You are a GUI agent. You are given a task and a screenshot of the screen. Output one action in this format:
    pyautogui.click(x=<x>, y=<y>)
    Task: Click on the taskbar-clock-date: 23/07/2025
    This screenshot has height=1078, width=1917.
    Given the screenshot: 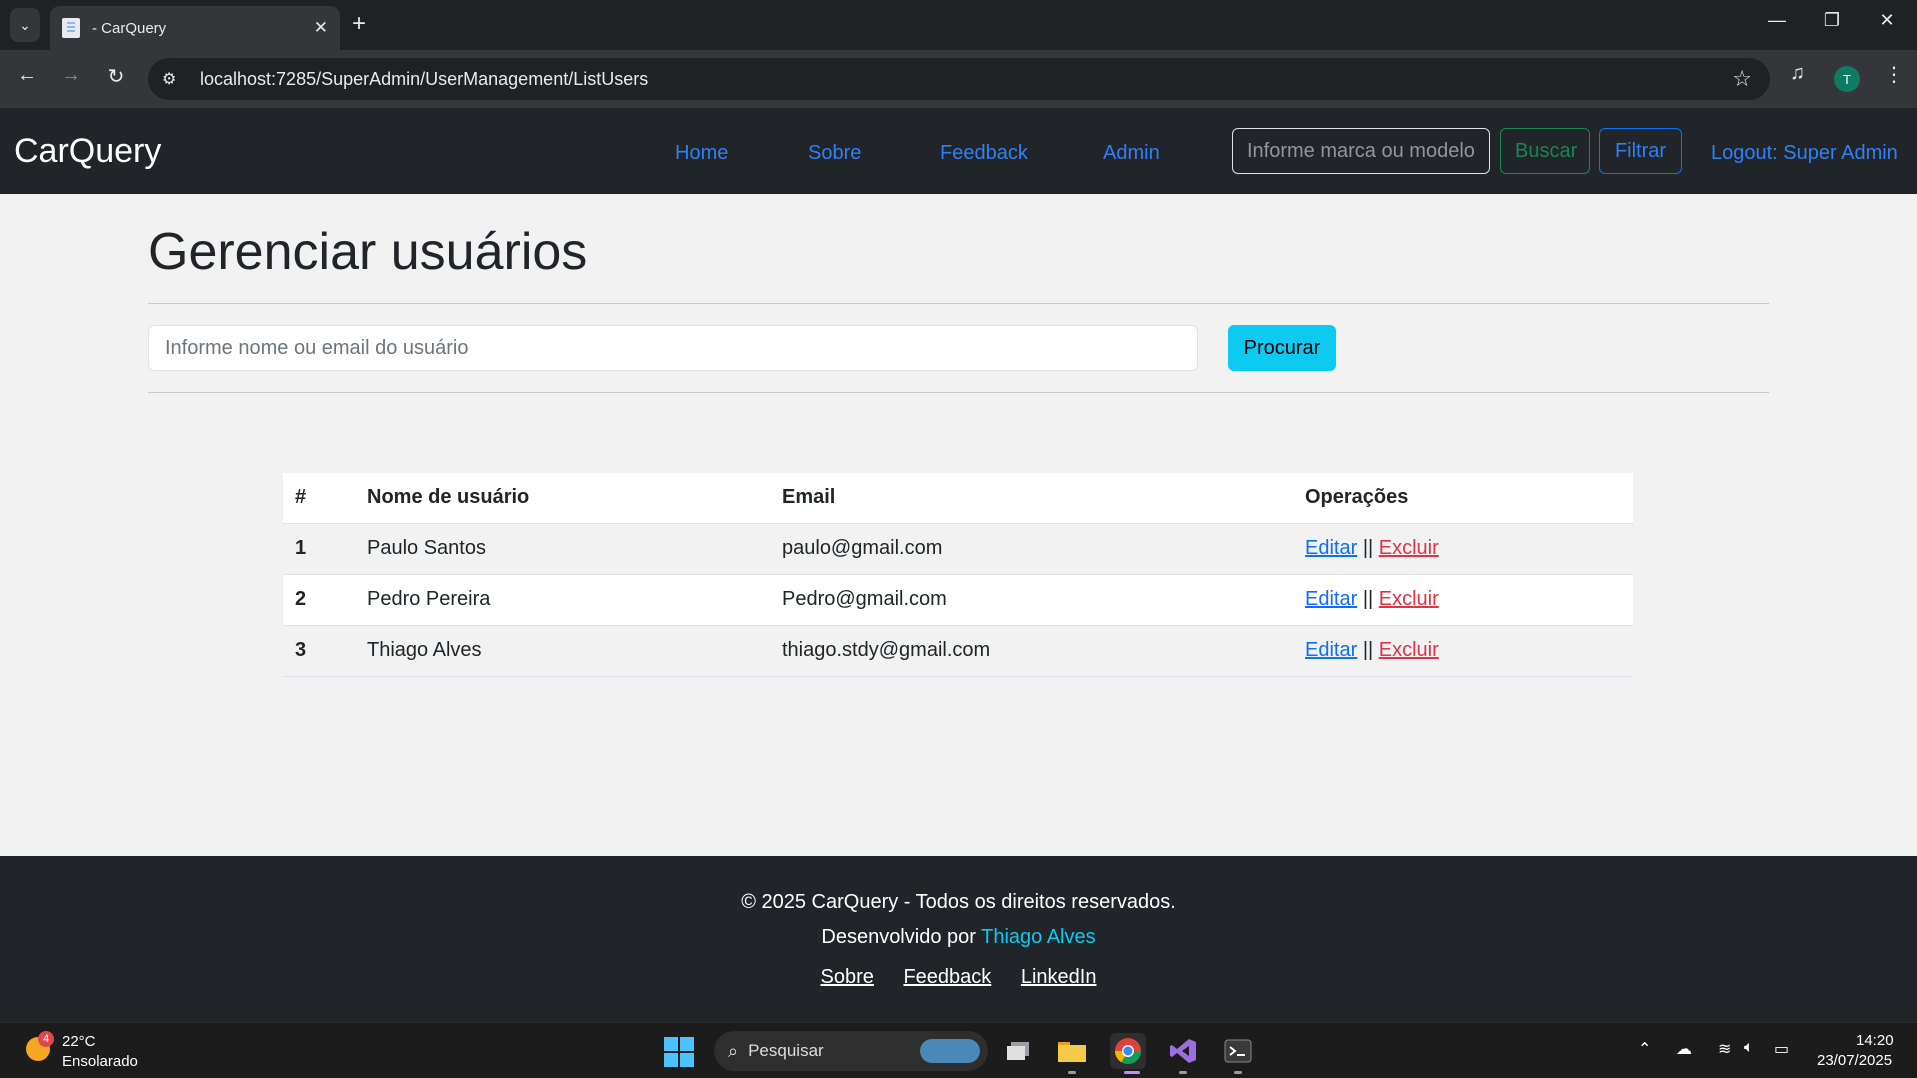 What is the action you would take?
    pyautogui.click(x=1854, y=1060)
    